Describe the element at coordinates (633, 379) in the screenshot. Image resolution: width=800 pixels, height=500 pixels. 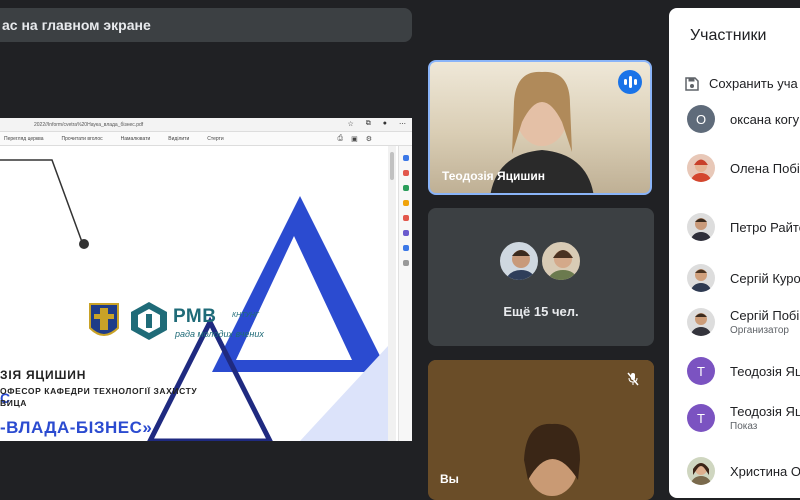
I see `mic-off-icon` at that location.